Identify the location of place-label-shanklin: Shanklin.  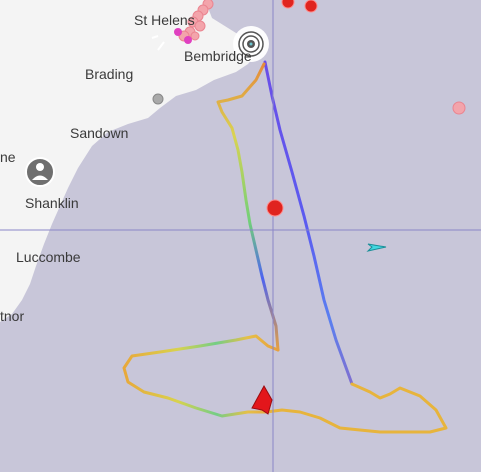
(52, 203).